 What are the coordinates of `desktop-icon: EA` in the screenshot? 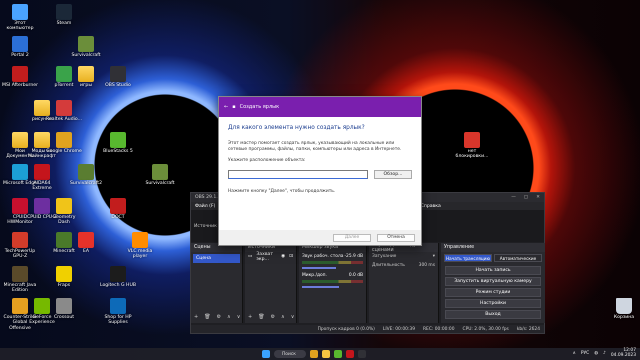 It's located at (86, 243).